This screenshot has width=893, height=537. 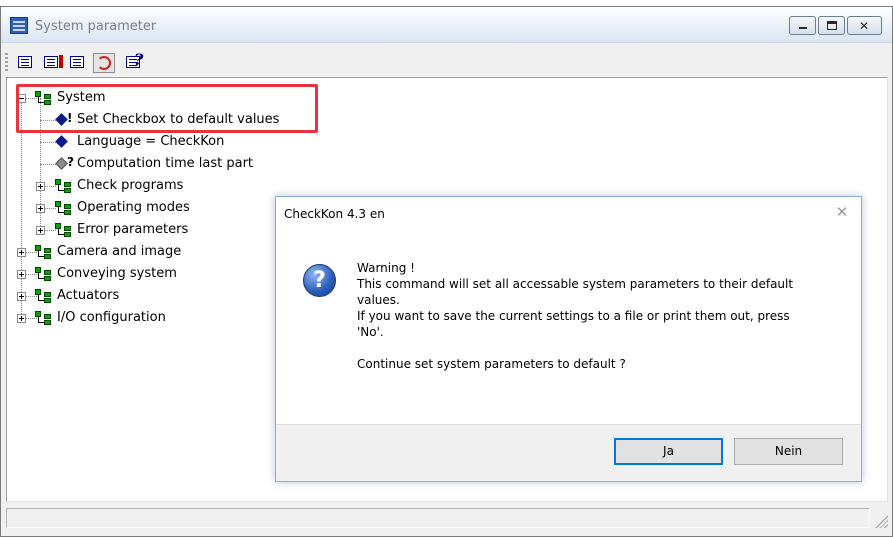 I want to click on maximize-icon, so click(x=832, y=25).